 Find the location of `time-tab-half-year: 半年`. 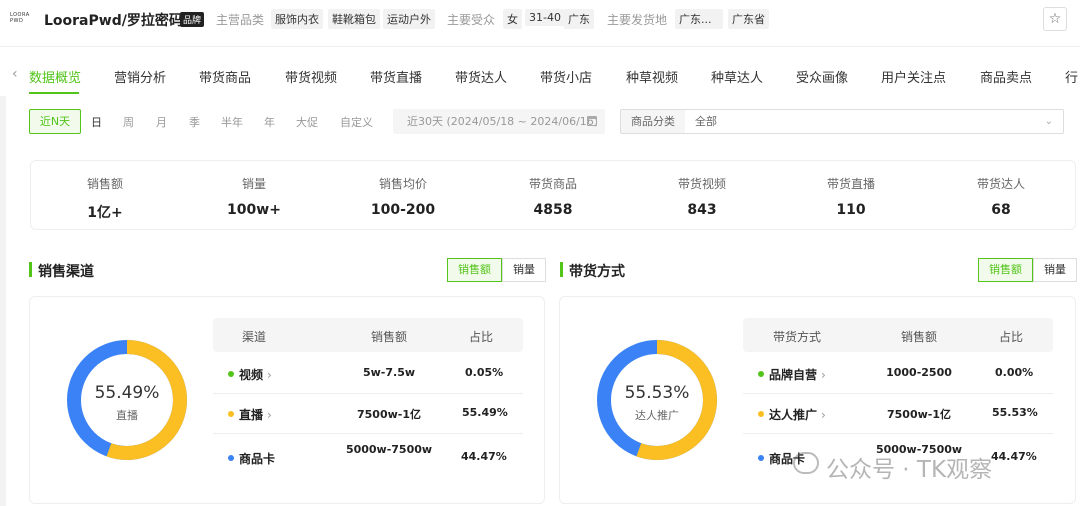

time-tab-half-year: 半年 is located at coordinates (232, 122).